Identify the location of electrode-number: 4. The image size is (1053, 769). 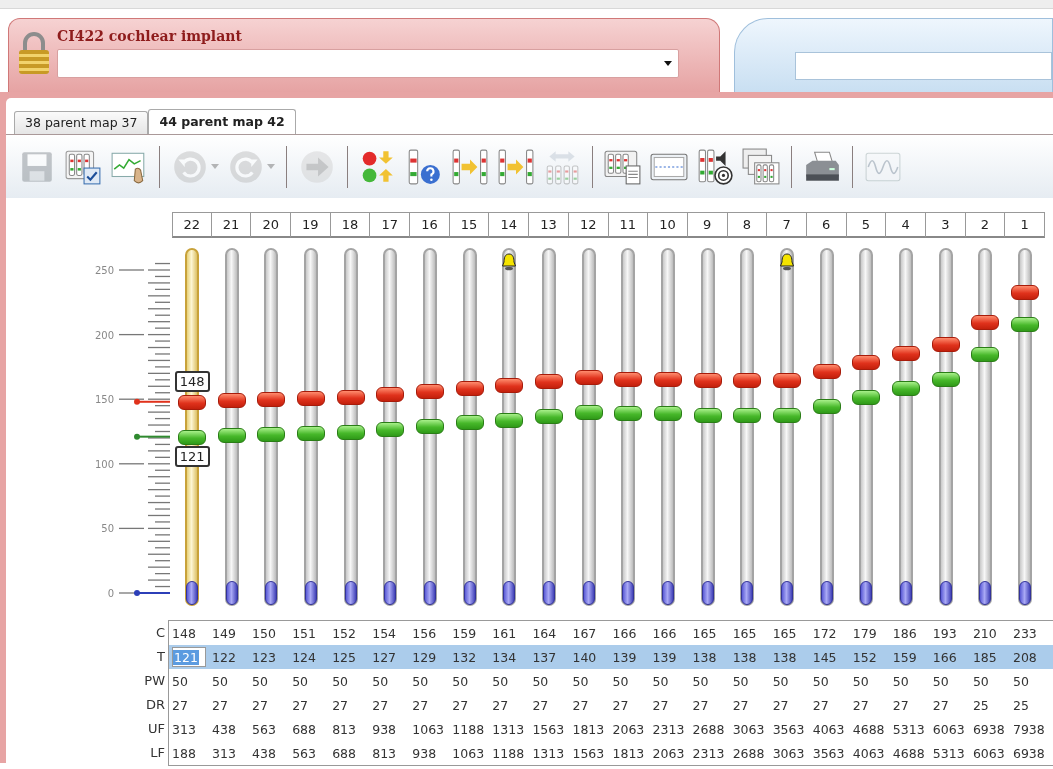
(906, 225).